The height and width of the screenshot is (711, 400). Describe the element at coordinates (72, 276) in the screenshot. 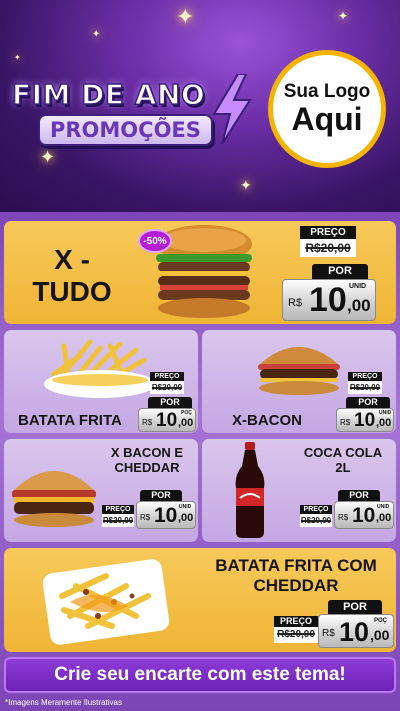

I see `product-name: X - TUDO` at that location.